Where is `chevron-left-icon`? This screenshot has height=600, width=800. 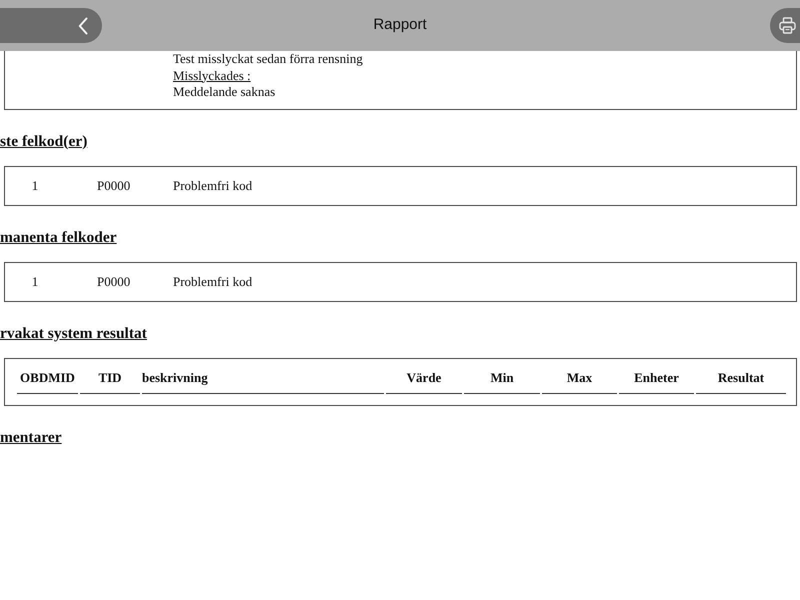
chevron-left-icon is located at coordinates (83, 25).